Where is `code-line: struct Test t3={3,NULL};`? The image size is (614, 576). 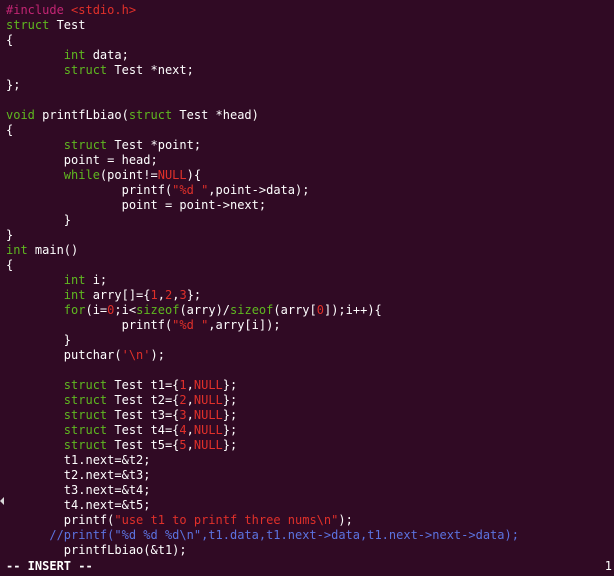 code-line: struct Test t3={3,NULL}; is located at coordinates (310, 415).